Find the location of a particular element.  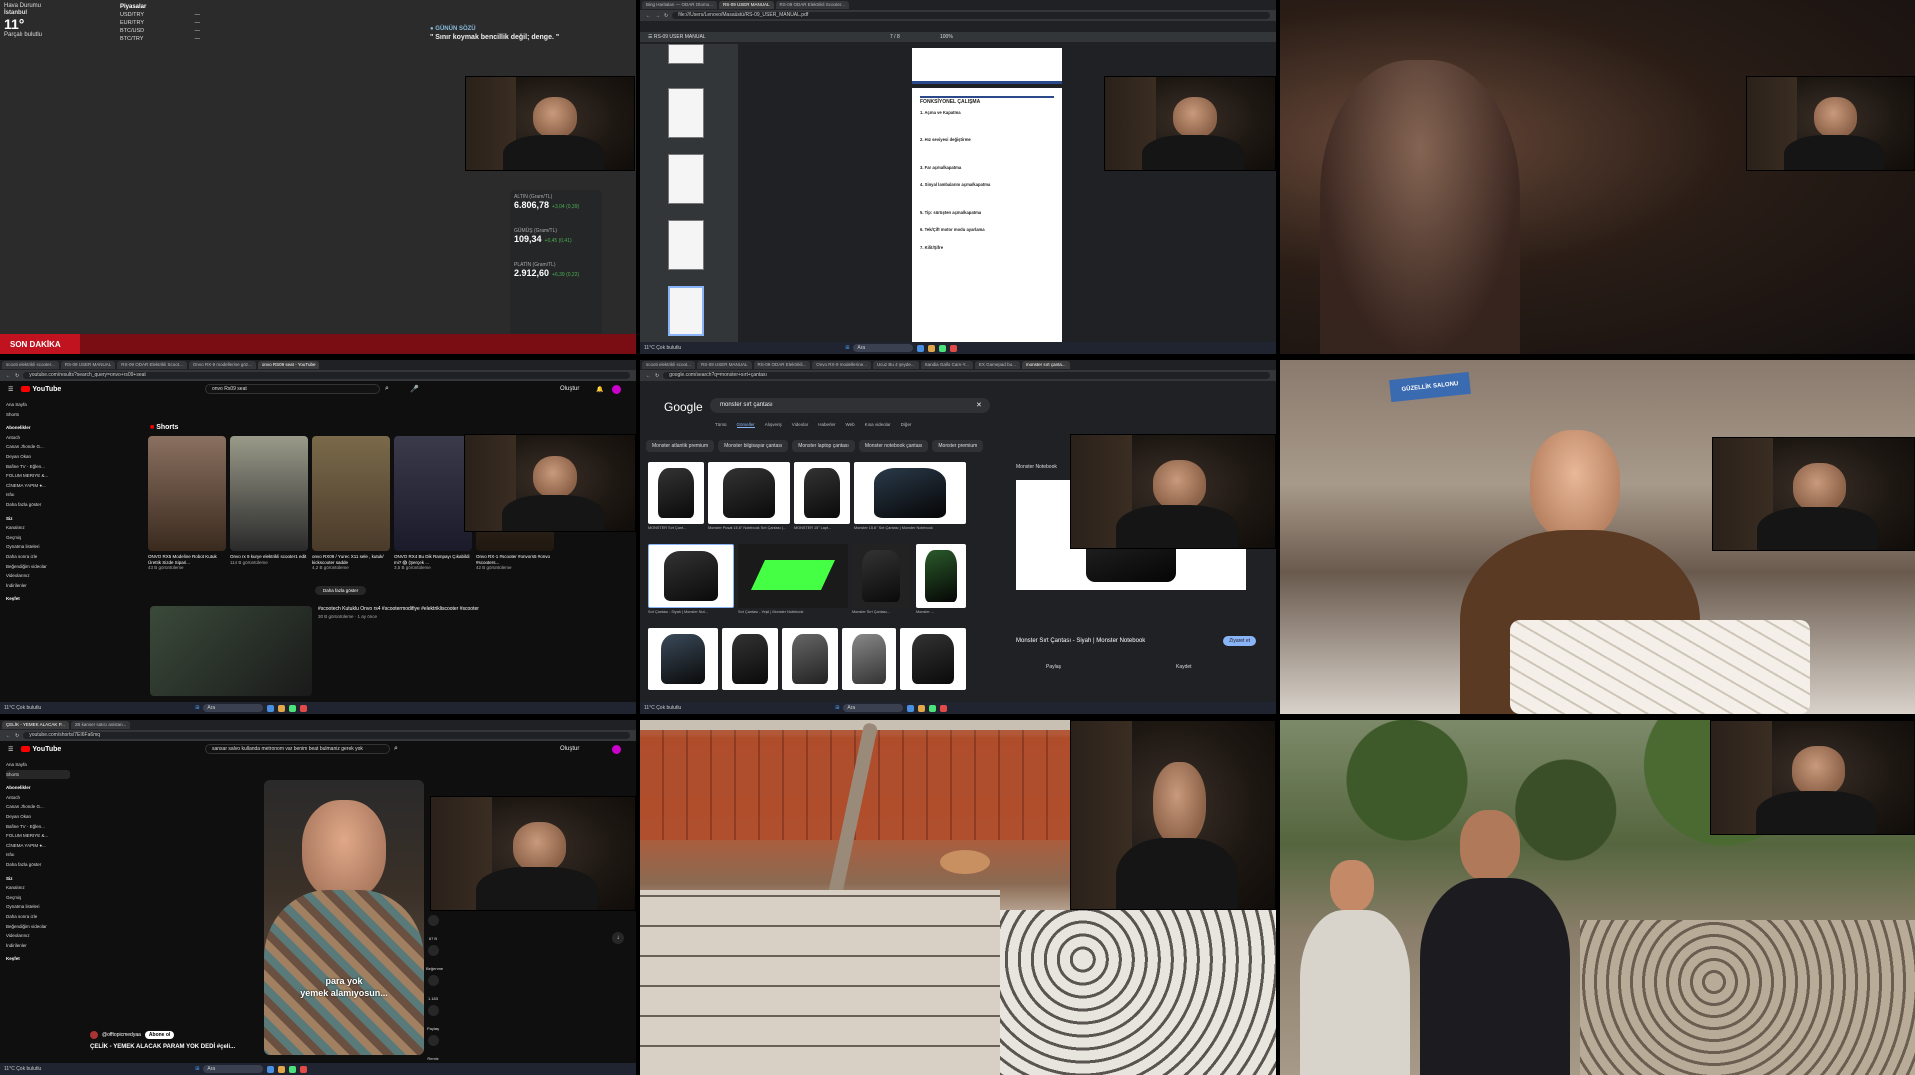

refine-chip: Monster atlantik premium is located at coordinates (680, 446).